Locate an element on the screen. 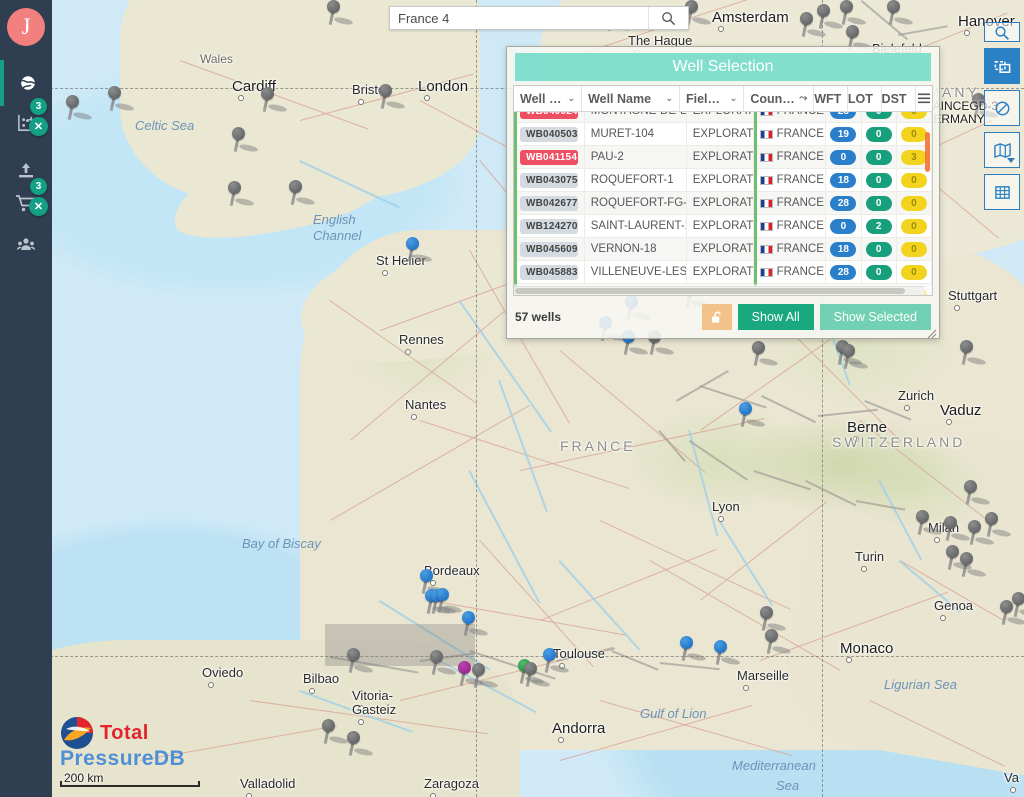  column-header-uwi: Well UWI⌄ is located at coordinates (548, 98).